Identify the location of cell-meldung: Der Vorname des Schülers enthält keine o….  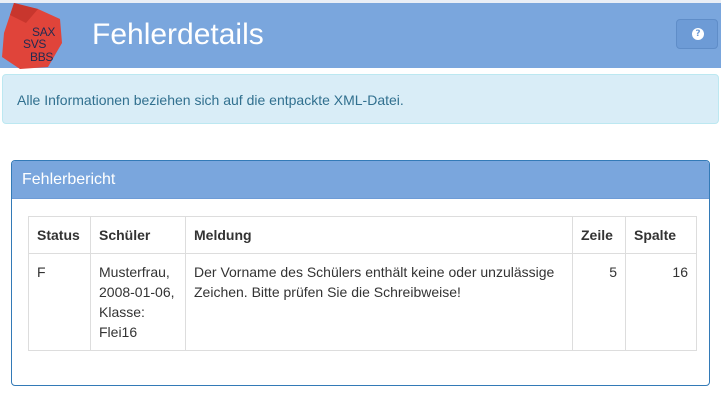
(379, 302).